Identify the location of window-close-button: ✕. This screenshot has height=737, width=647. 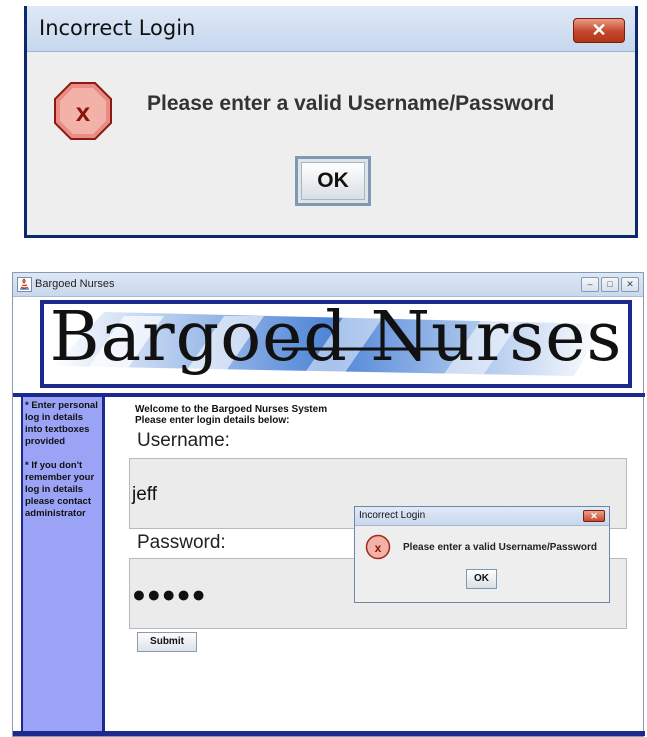
(630, 284).